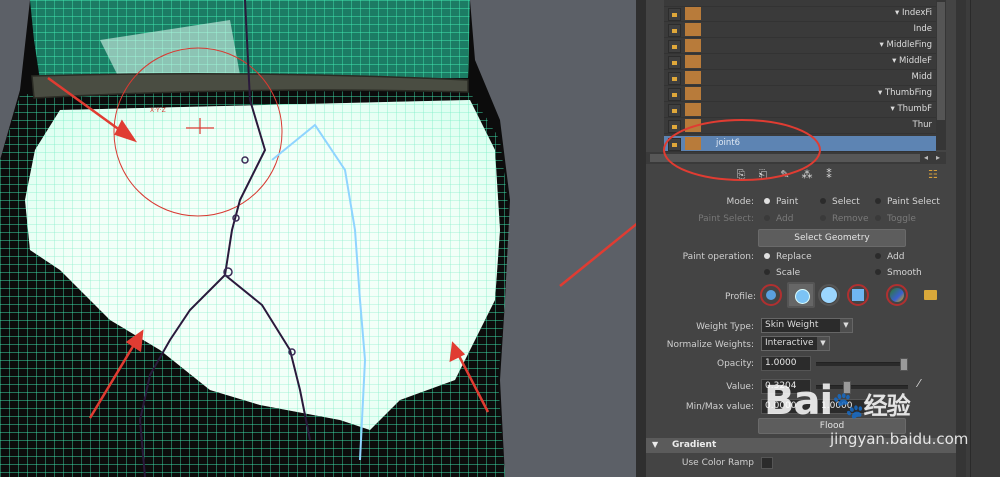  Describe the element at coordinates (908, 93) in the screenshot. I see `list-item-label: ThumbFing` at that location.